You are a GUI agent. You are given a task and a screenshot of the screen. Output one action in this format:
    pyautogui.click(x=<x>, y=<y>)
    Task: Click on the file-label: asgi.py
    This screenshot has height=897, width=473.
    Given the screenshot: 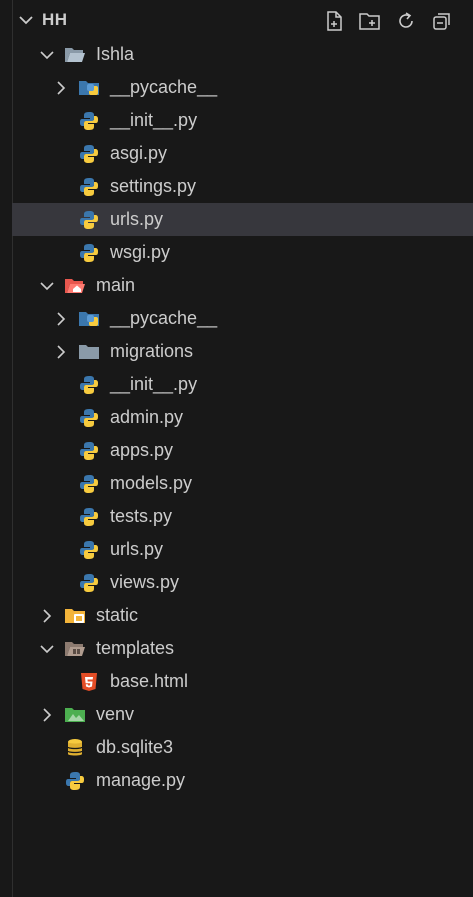 What is the action you would take?
    pyautogui.click(x=139, y=153)
    